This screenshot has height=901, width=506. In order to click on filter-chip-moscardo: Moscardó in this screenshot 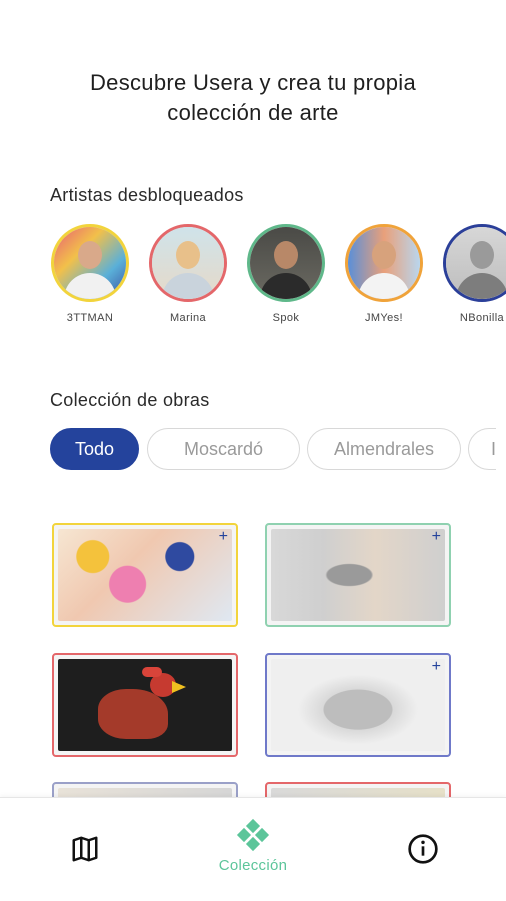, I will do `click(223, 449)`.